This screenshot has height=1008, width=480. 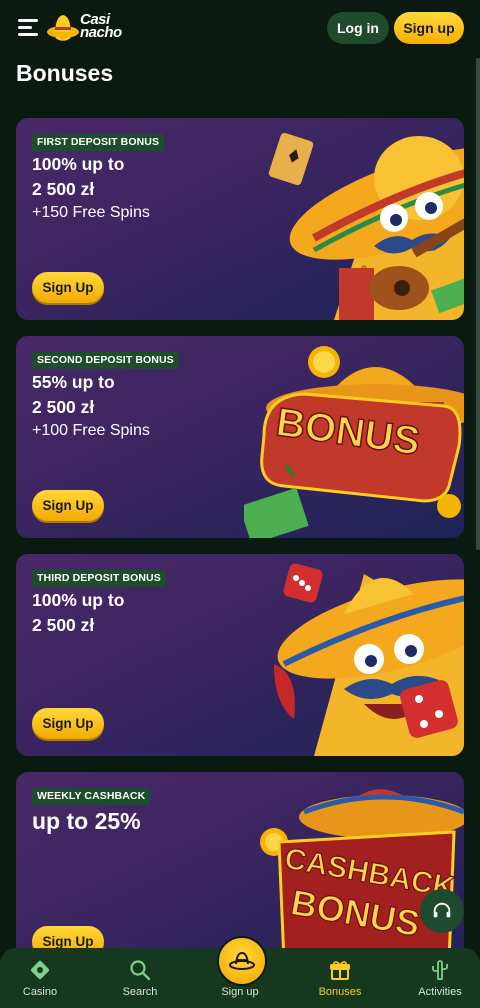 I want to click on logo-sombrero-icon, so click(x=63, y=28).